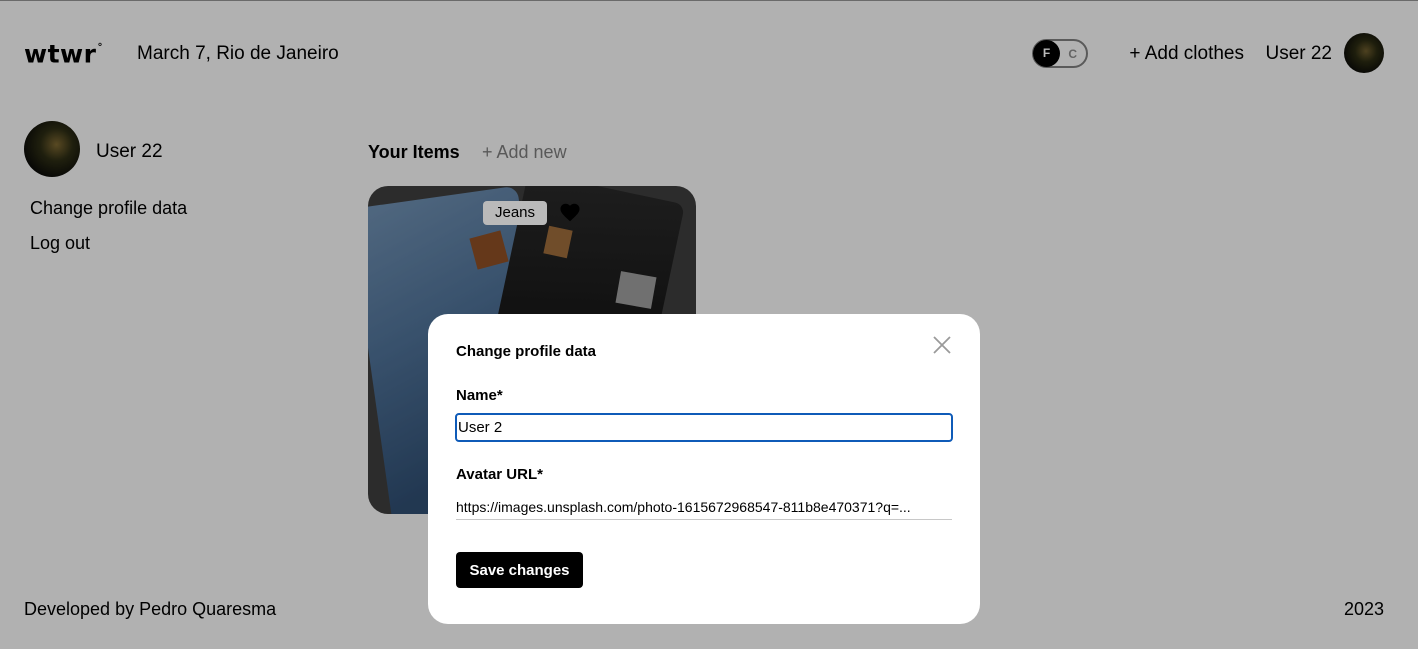 Image resolution: width=1418 pixels, height=649 pixels. What do you see at coordinates (526, 351) in the screenshot?
I see `modal-title: Change profile data` at bounding box center [526, 351].